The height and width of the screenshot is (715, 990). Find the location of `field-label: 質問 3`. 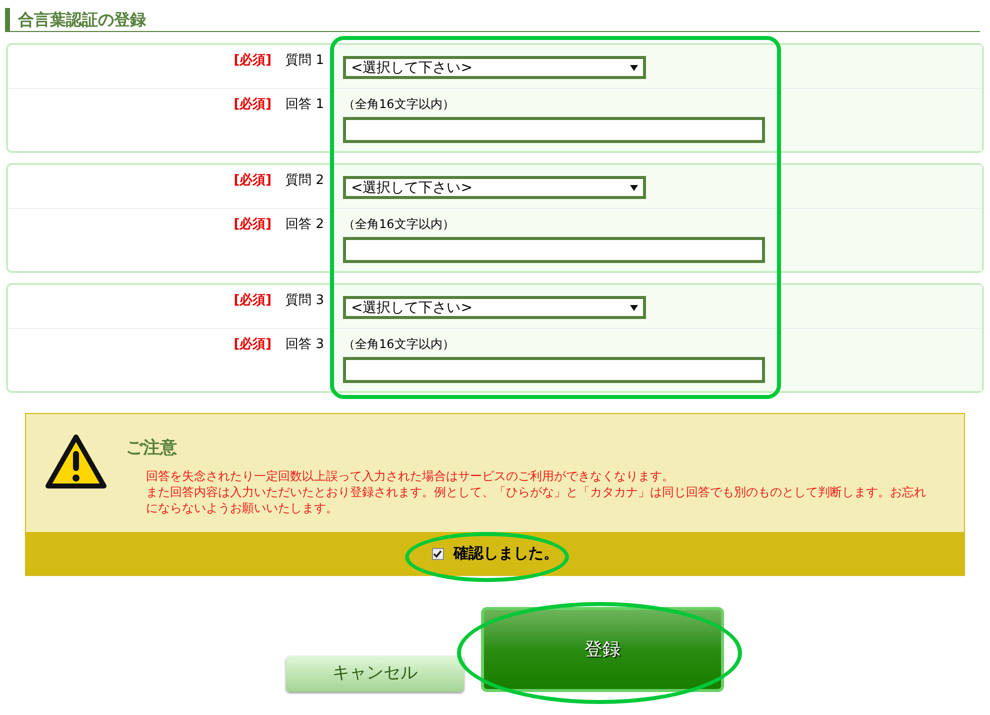

field-label: 質問 3 is located at coordinates (305, 301).